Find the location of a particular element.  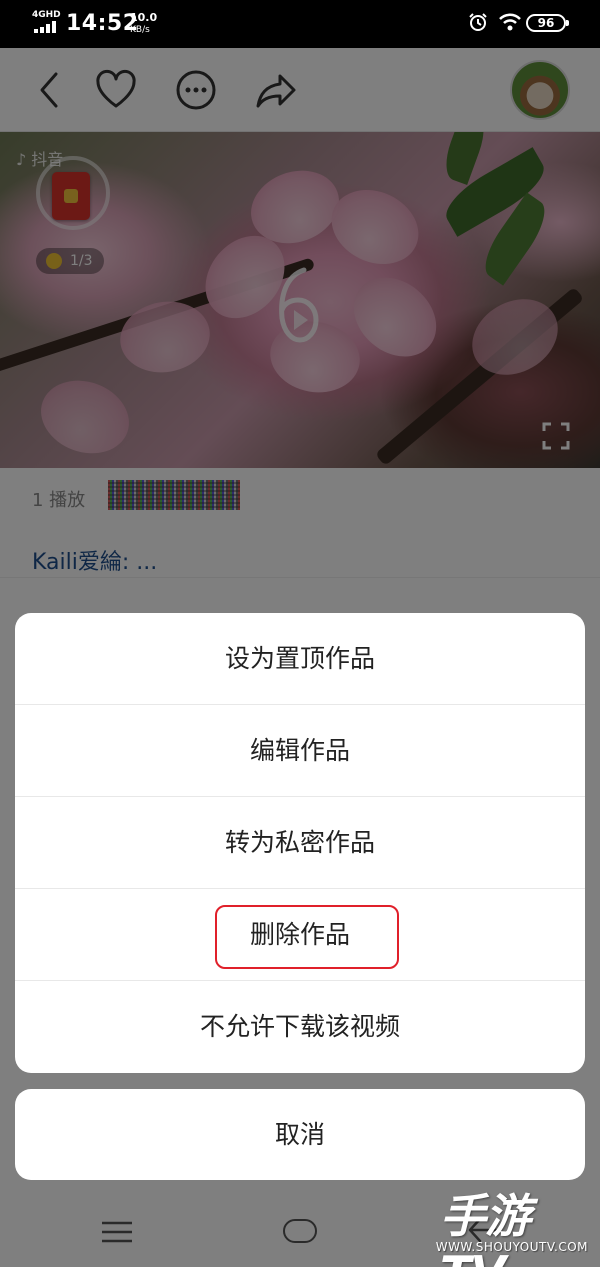

network-speed: 10.0 KB/s is located at coordinates (143, 24).